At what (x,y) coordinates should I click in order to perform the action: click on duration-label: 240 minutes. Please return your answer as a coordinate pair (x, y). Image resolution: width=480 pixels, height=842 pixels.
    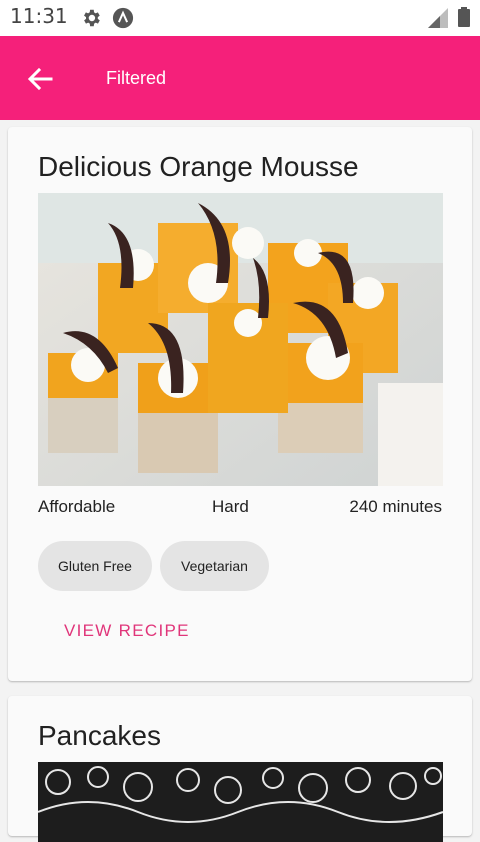
    Looking at the image, I should click on (395, 506).